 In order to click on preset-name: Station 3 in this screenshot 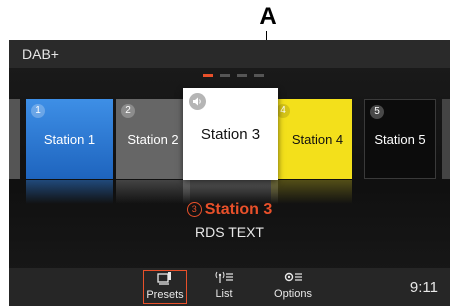, I will do `click(230, 134)`.